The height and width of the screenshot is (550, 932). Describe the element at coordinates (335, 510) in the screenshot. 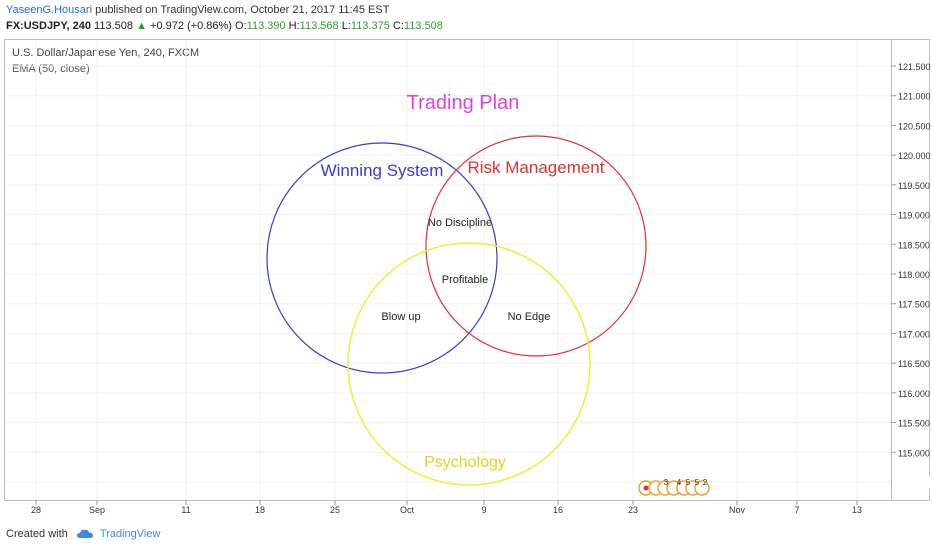

I see `x-tick-label: 25` at that location.